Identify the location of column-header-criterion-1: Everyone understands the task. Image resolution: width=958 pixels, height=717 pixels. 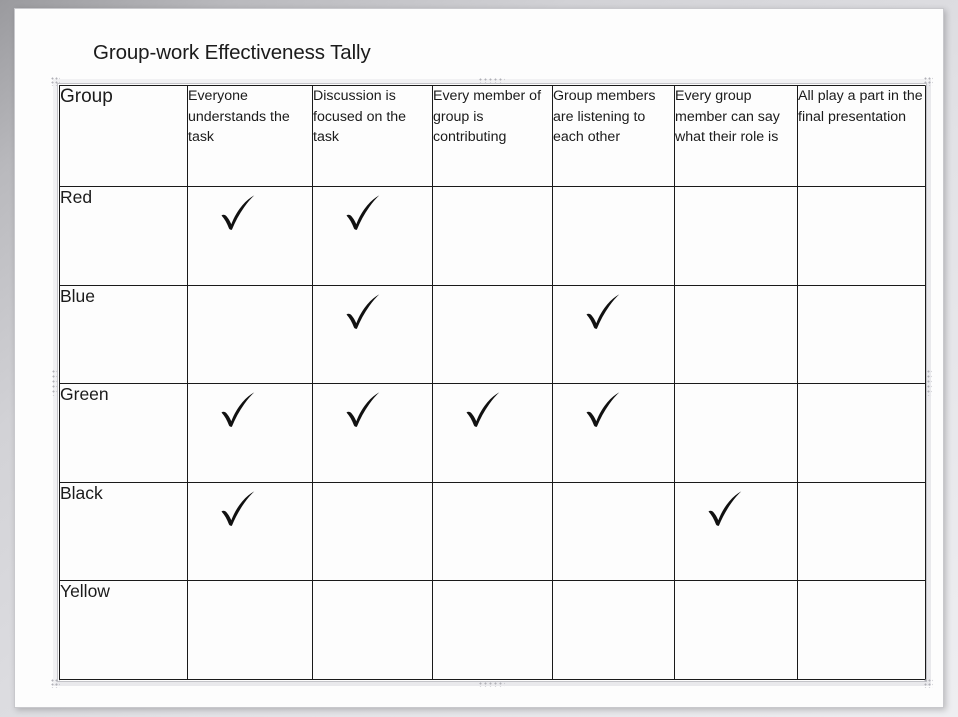
(250, 136).